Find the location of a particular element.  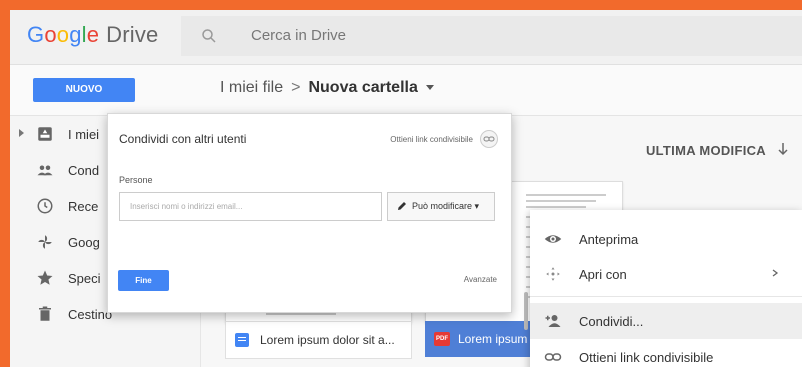

sidebar-item-label: Goog is located at coordinates (84, 242).